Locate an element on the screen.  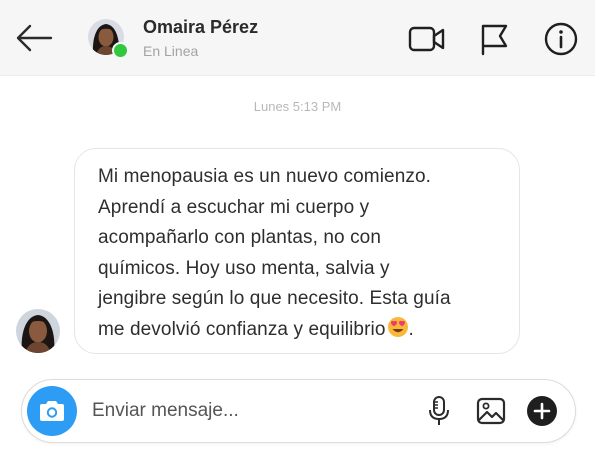
video-call-button is located at coordinates (427, 39).